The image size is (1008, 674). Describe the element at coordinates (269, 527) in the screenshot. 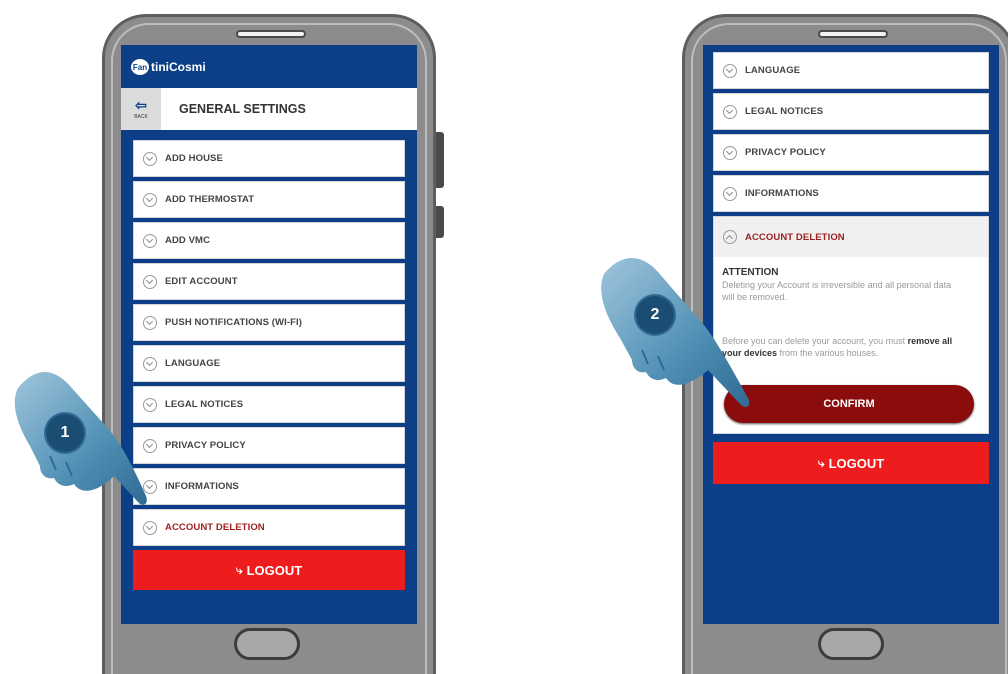

I see `settings-row: ACCOUNT DELETION` at that location.